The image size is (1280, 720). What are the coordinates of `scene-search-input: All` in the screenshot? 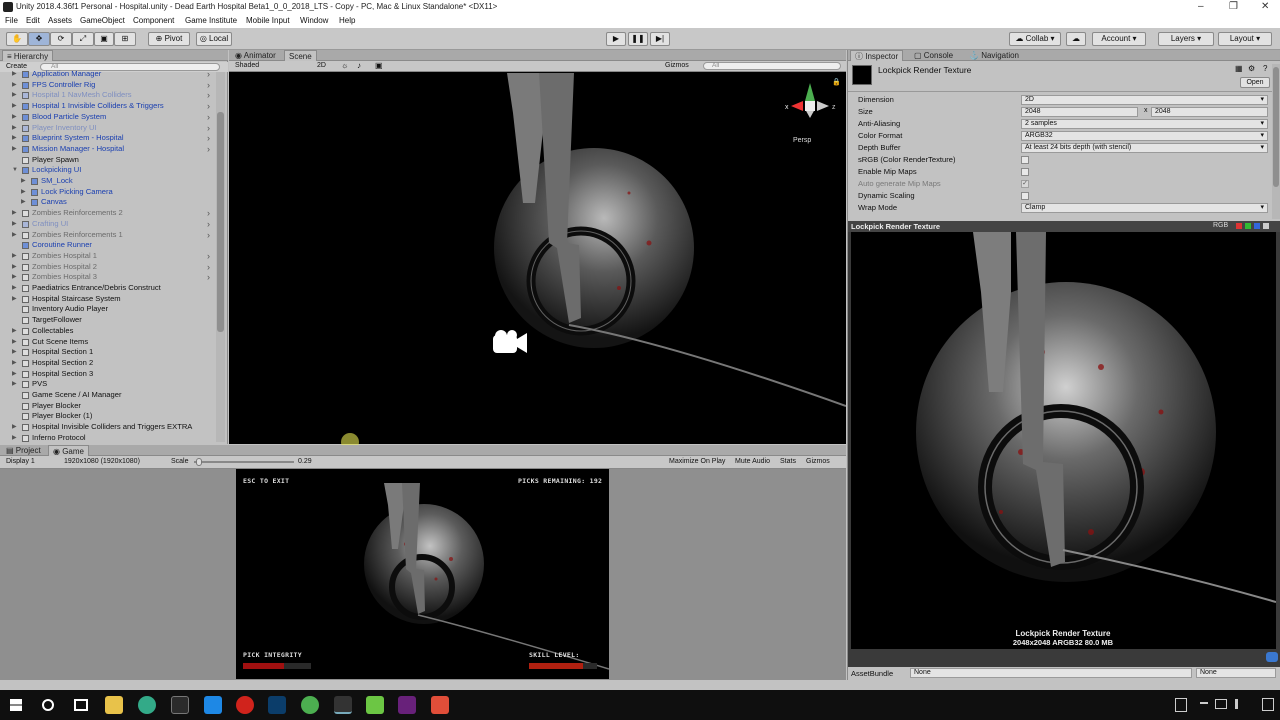 It's located at (772, 66).